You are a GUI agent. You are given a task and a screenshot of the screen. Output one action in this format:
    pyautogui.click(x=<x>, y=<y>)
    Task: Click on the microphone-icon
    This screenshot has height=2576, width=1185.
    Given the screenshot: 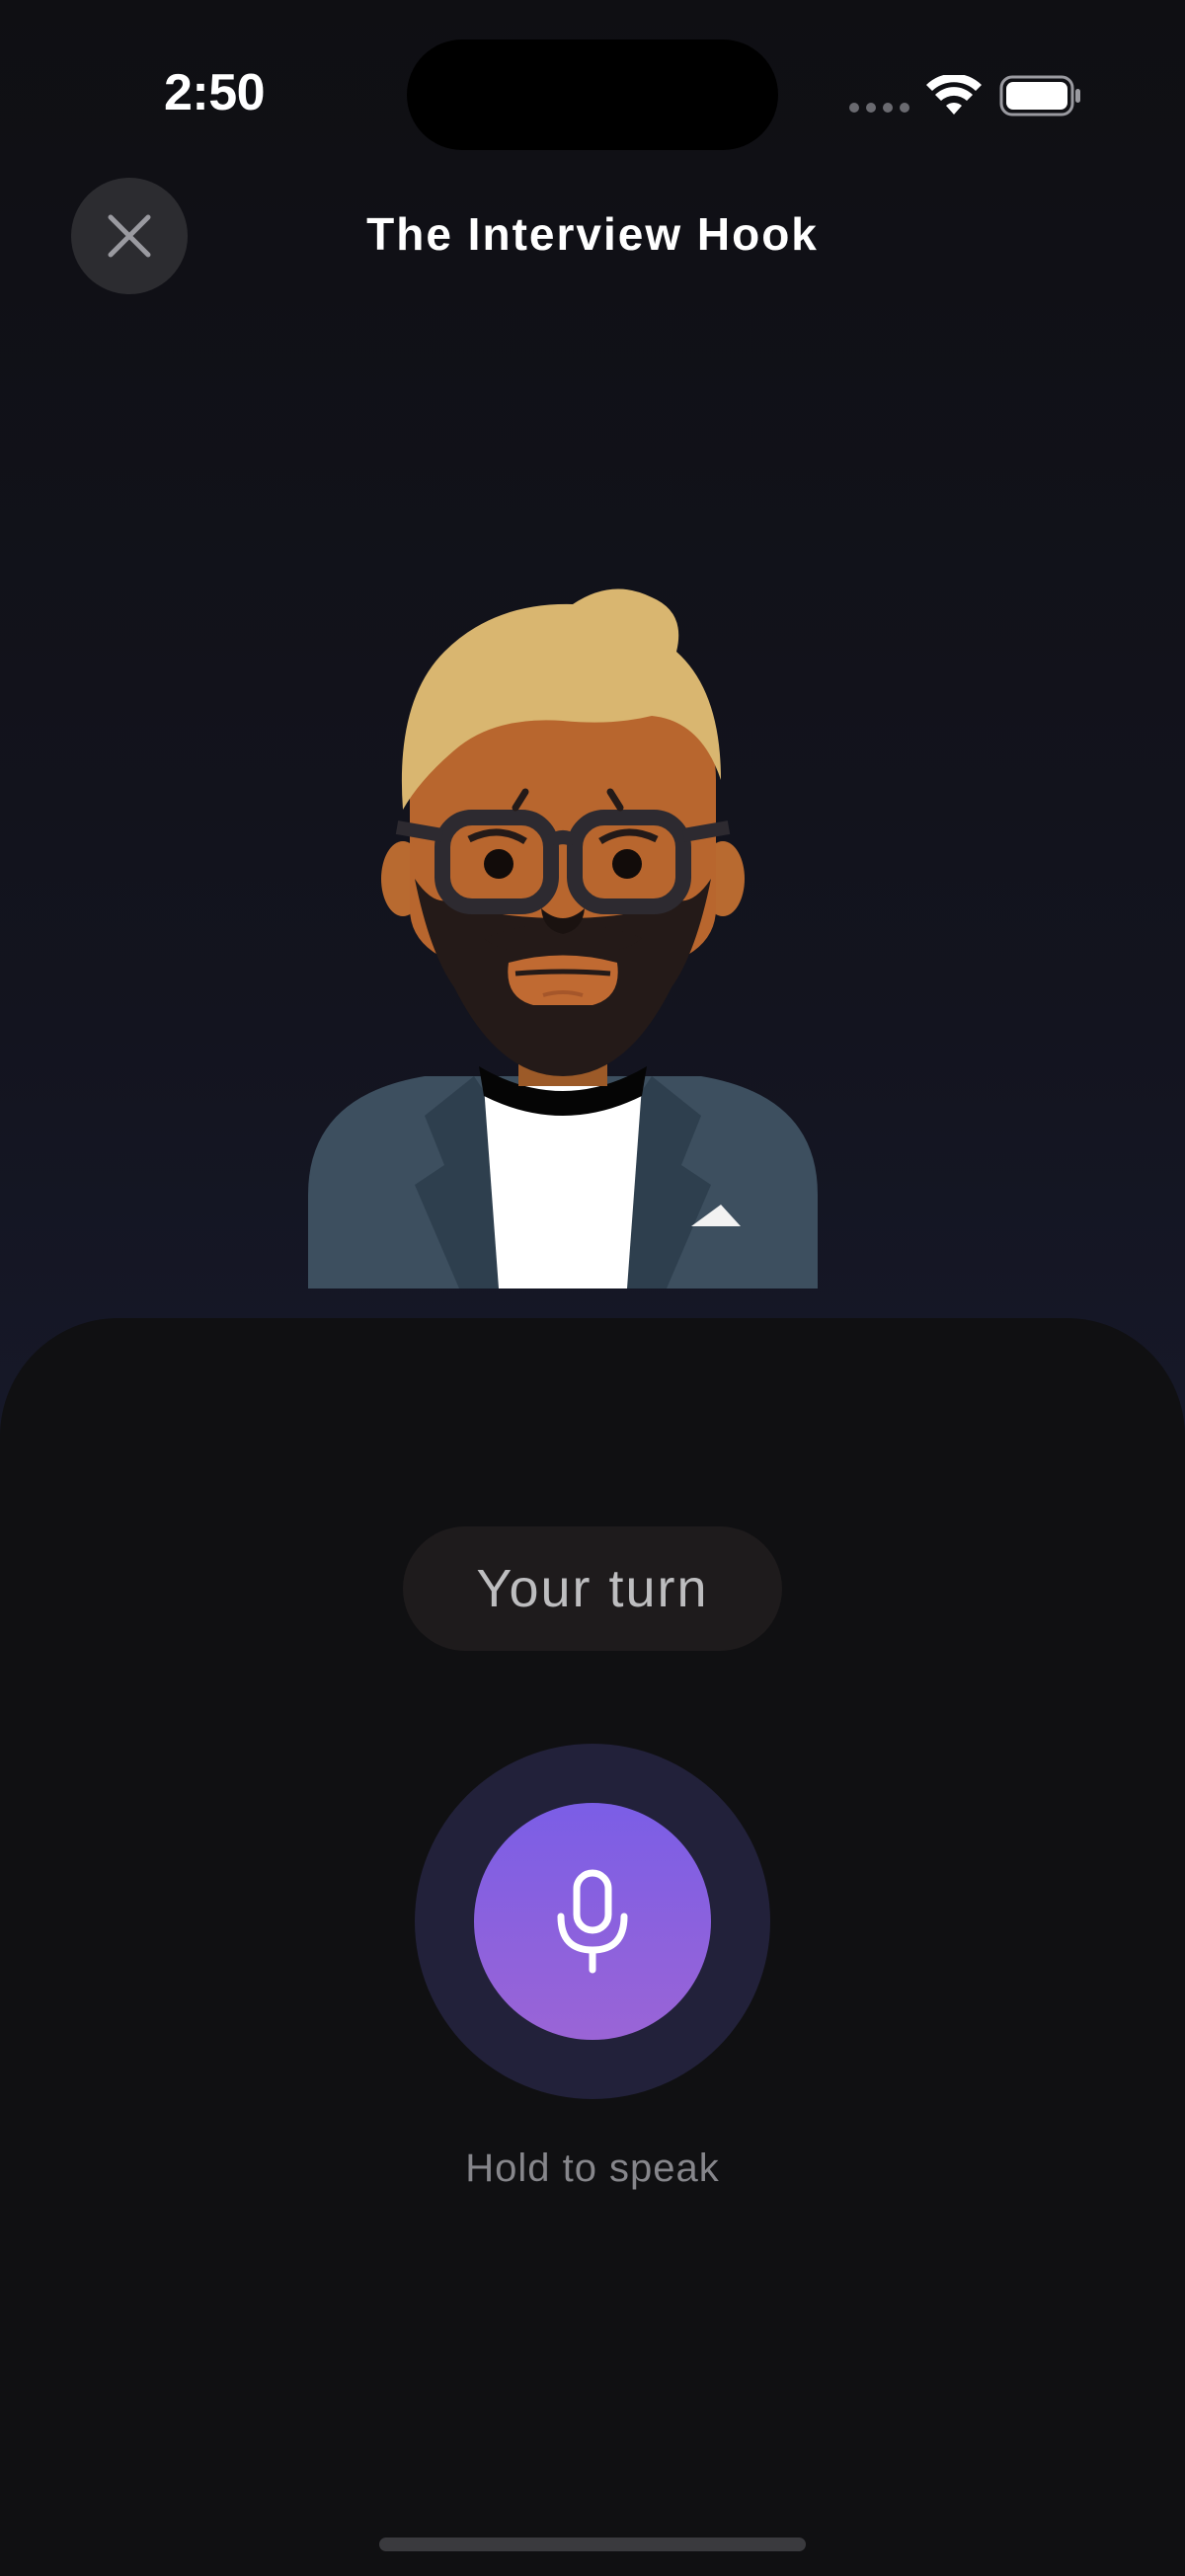 What is the action you would take?
    pyautogui.click(x=592, y=1921)
    